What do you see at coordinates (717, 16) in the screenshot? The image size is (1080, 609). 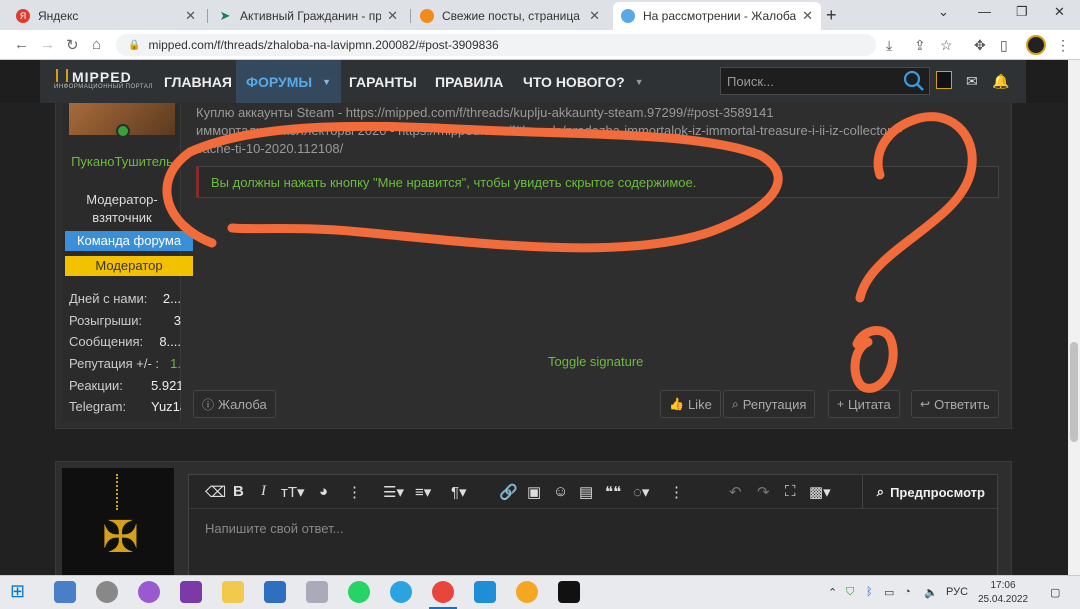 I see `tab-mipped: На рассмотрении - Жалоба на I ✕` at bounding box center [717, 16].